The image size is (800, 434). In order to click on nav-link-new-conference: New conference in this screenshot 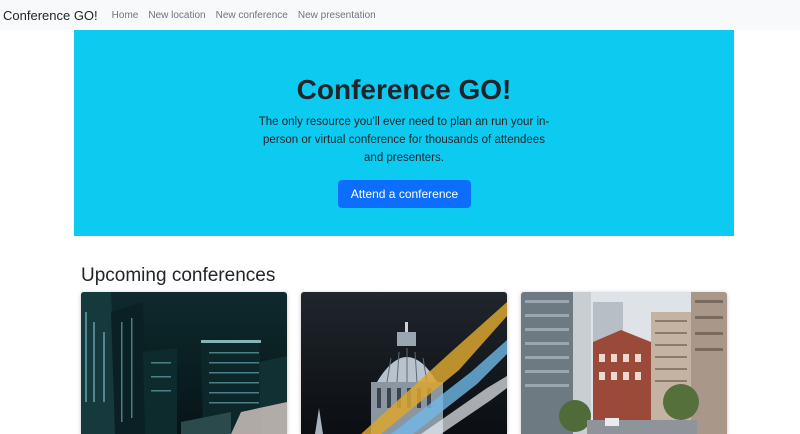, I will do `click(252, 15)`.